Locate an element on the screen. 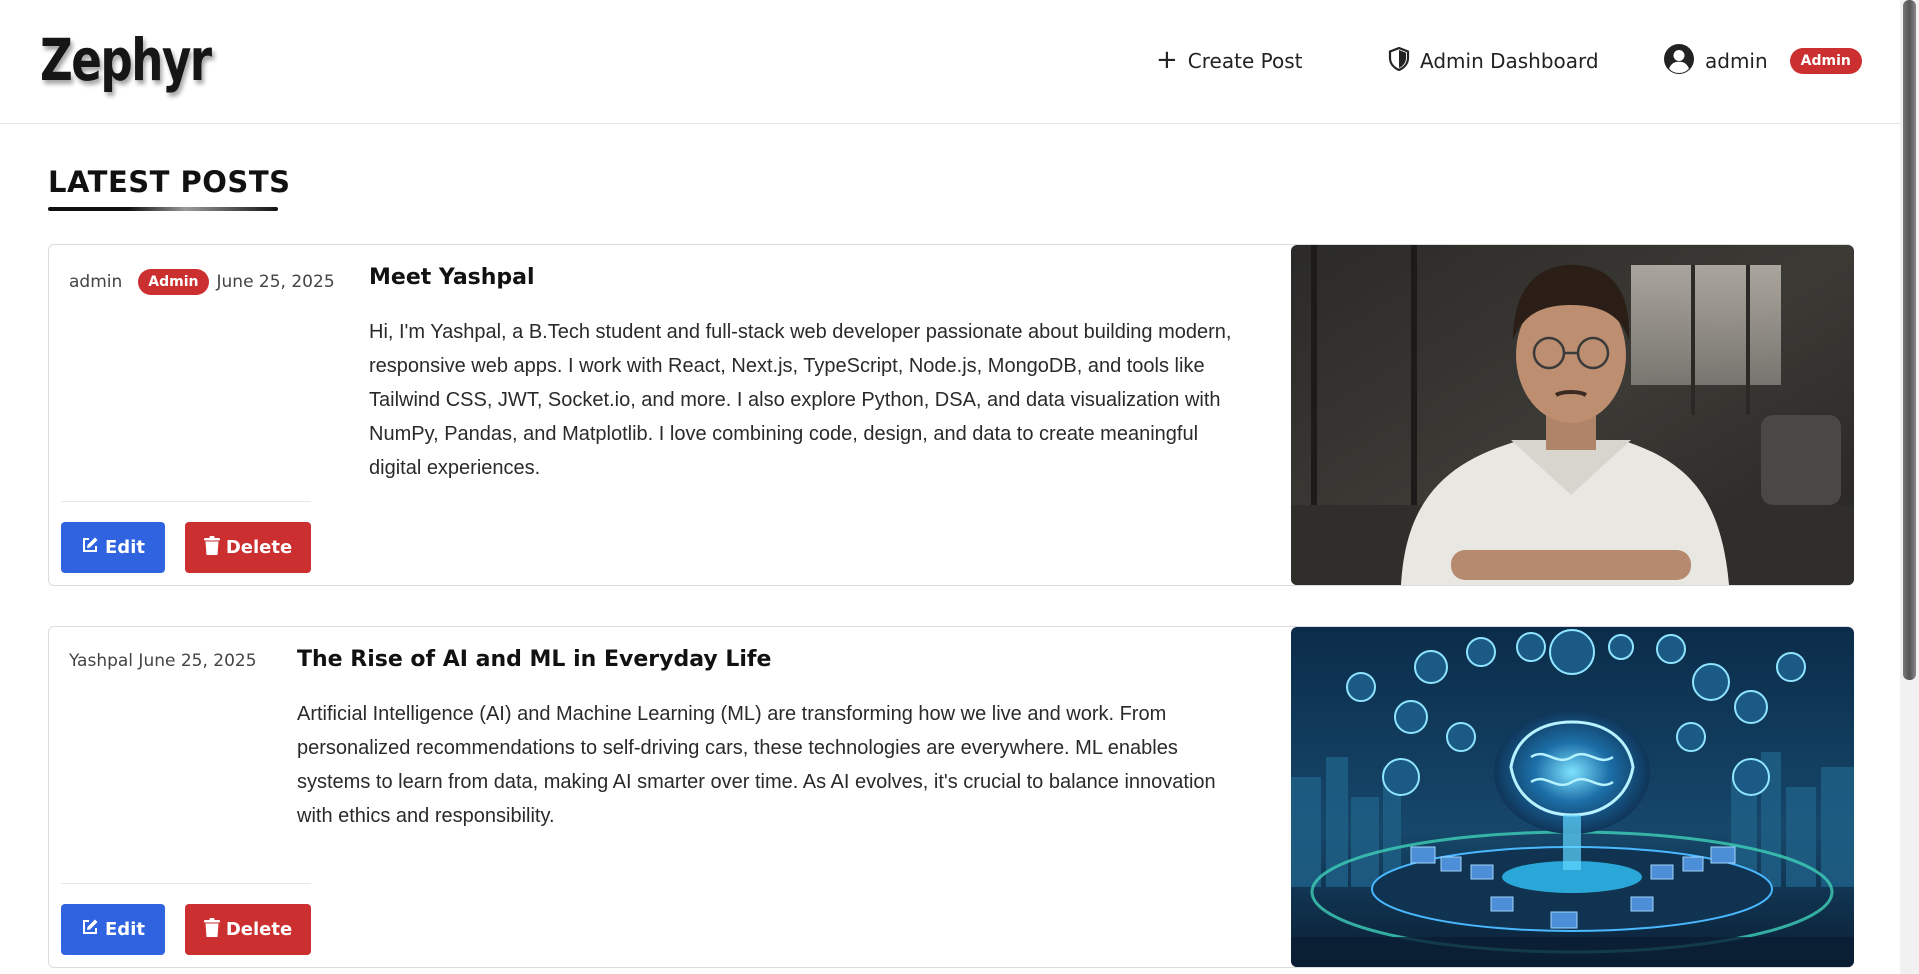  create-post-link: + Create Post is located at coordinates (1229, 61).